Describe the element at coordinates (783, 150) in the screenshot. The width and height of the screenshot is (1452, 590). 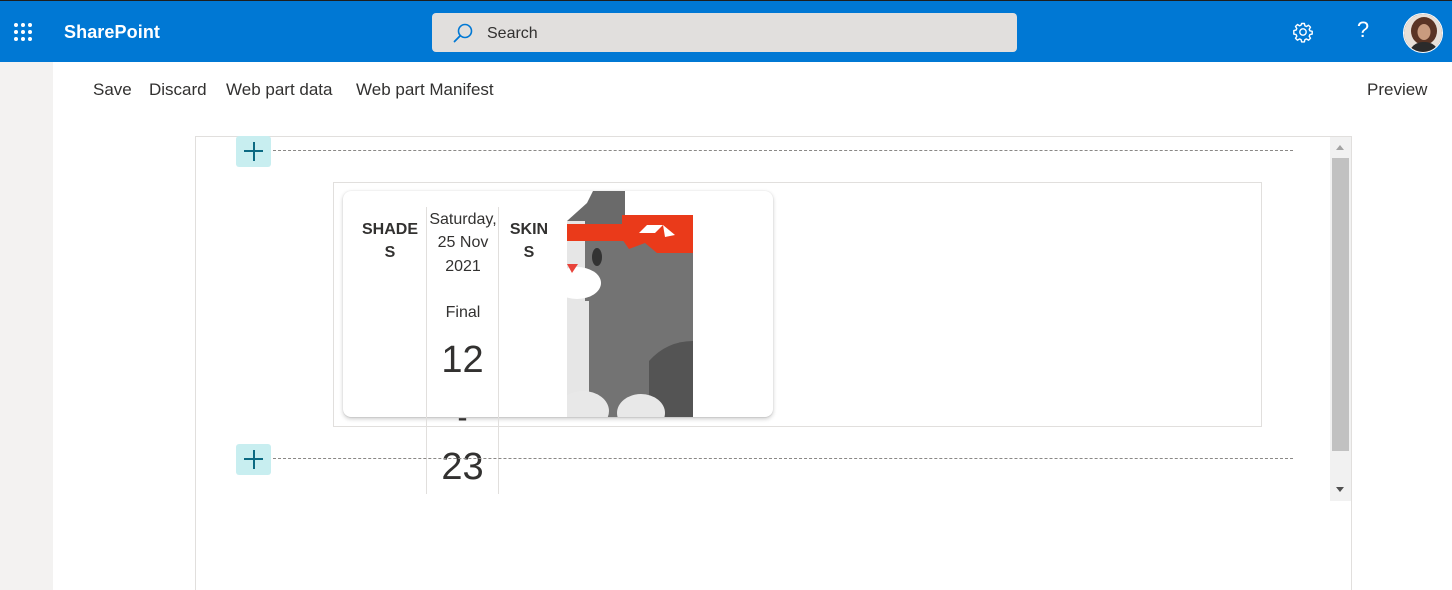
I see `section-divider-top` at that location.